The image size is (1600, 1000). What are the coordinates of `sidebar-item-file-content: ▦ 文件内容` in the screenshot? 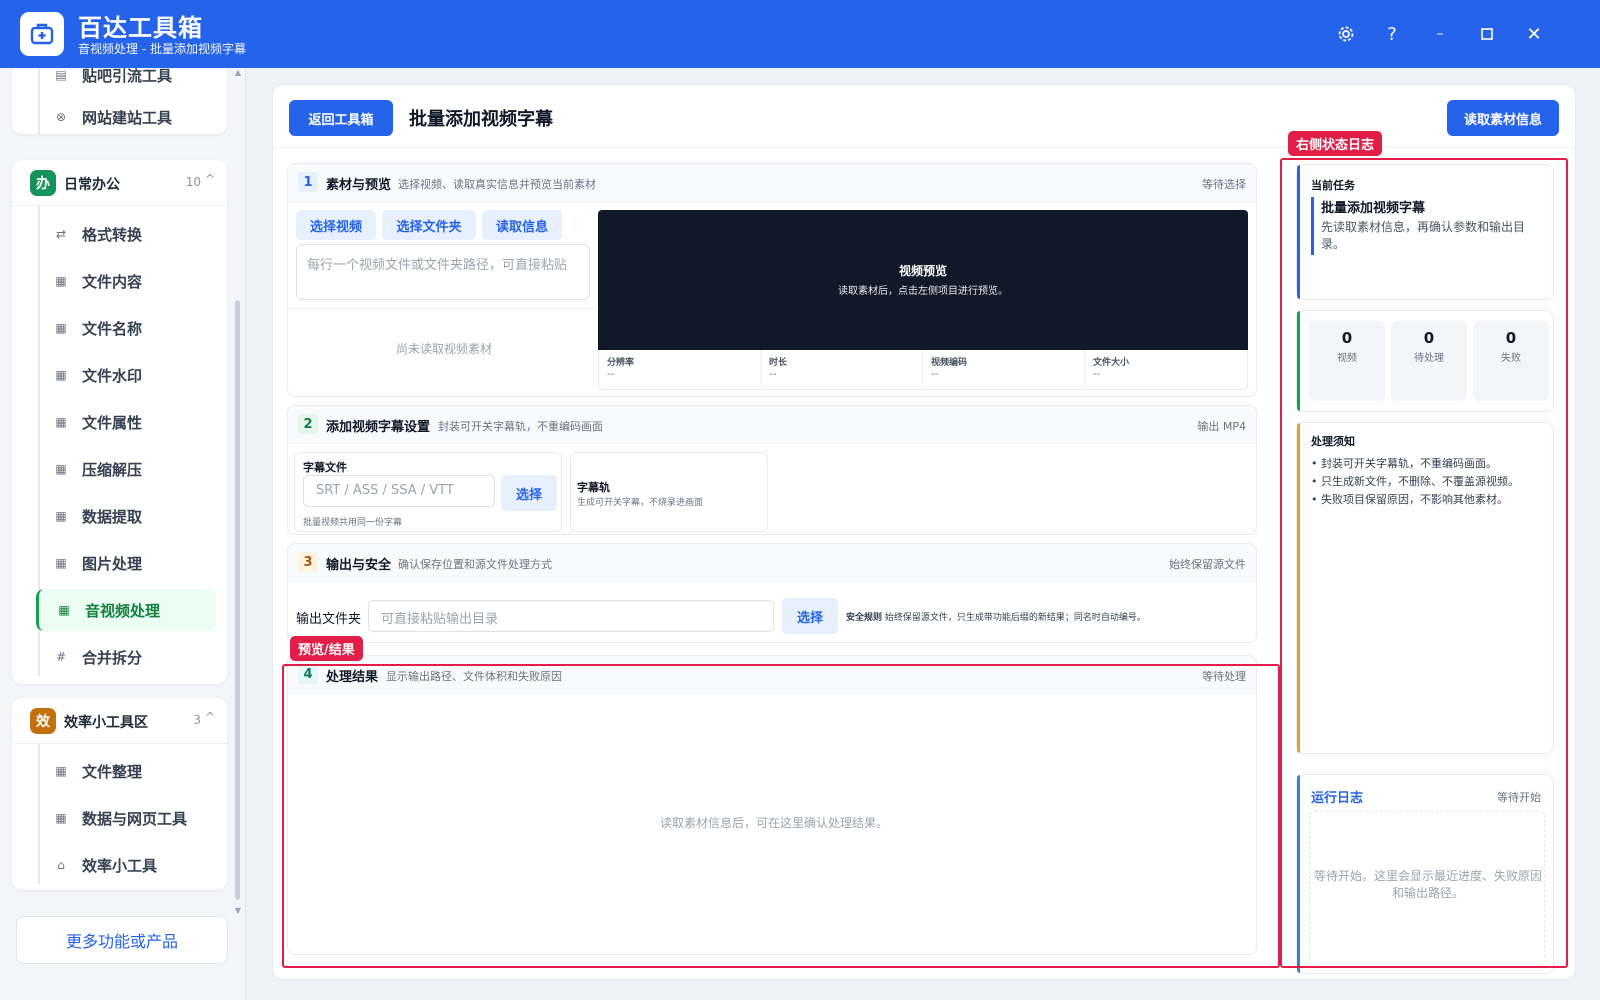 It's located at (126, 281).